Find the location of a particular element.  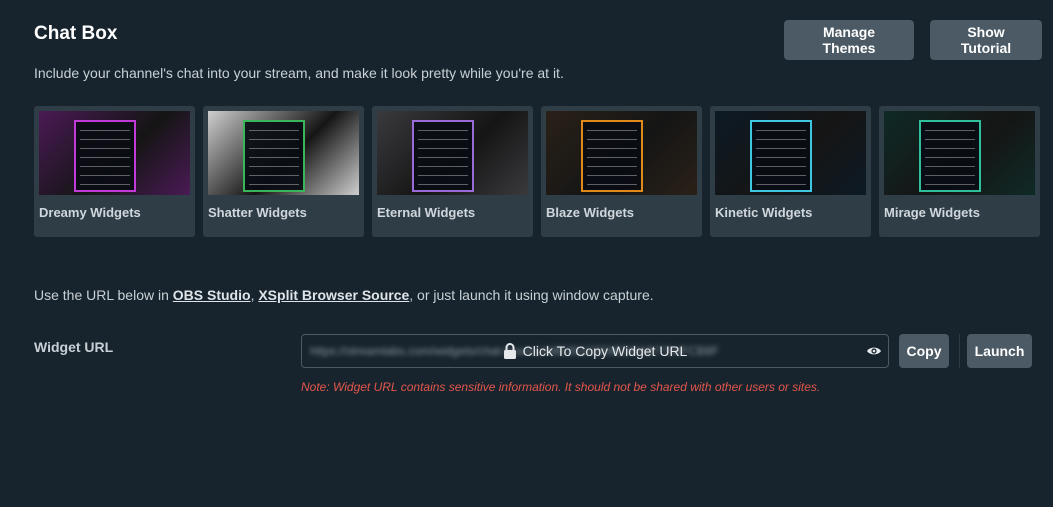

obs-studio-link: OBS Studio is located at coordinates (212, 295).